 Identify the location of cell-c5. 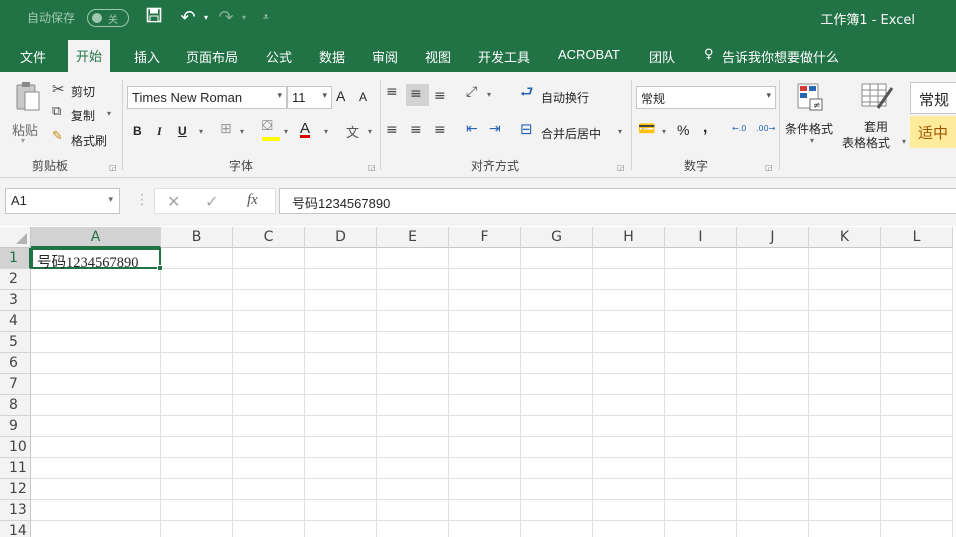
(269, 342).